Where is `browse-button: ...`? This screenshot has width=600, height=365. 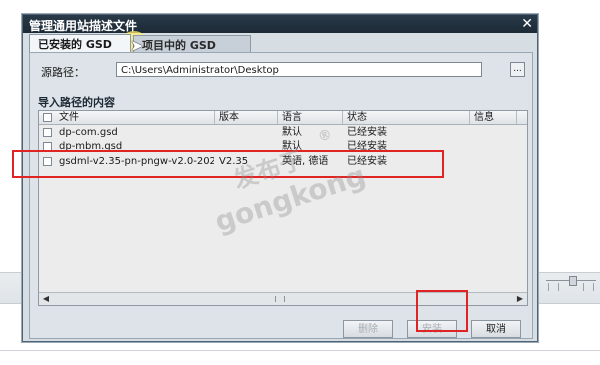 browse-button: ... is located at coordinates (517, 69).